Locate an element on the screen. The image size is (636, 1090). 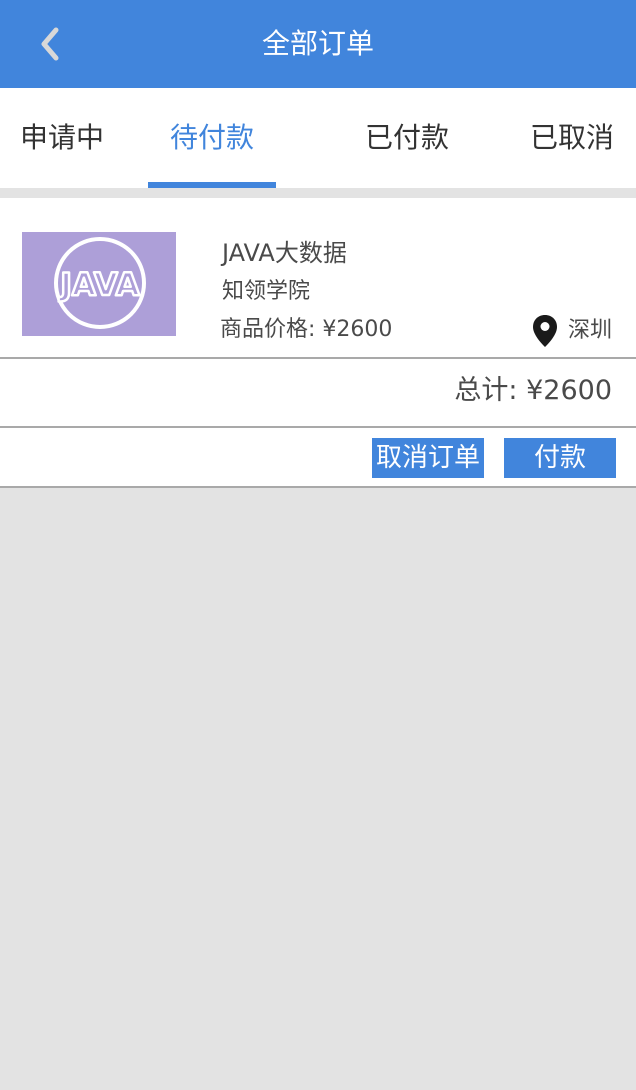
product-thumbnail: JAVA is located at coordinates (99, 284).